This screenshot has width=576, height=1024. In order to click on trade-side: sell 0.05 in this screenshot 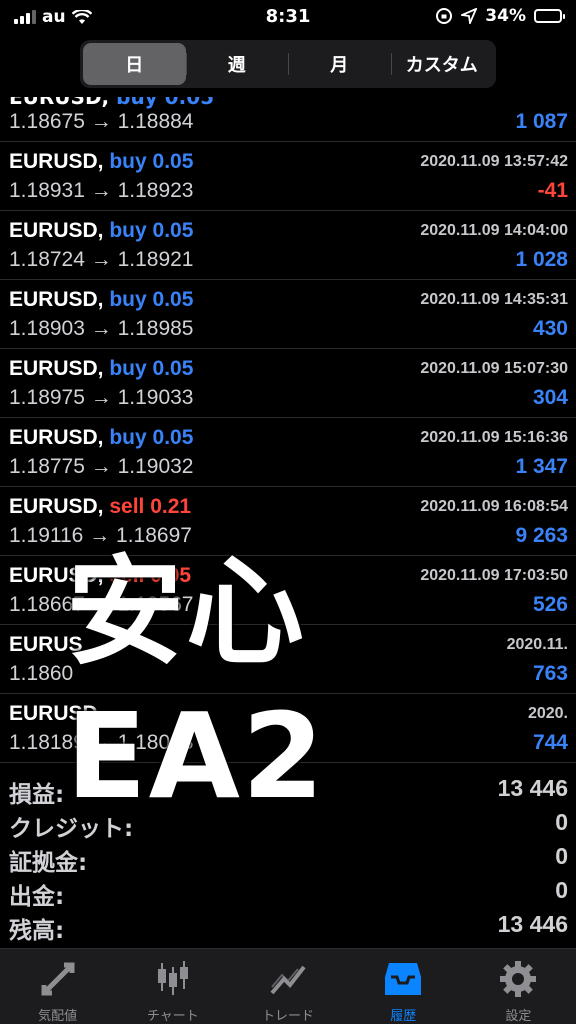, I will do `click(150, 575)`.